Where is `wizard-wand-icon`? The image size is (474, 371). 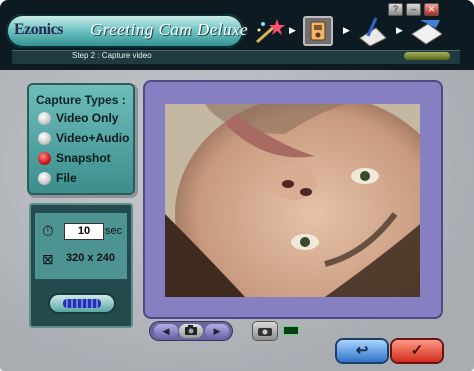
wizard-wand-icon is located at coordinates (269, 31).